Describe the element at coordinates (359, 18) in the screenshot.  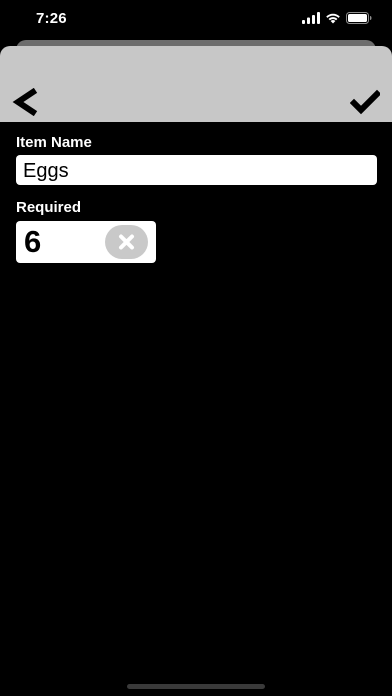
I see `battery-icon` at that location.